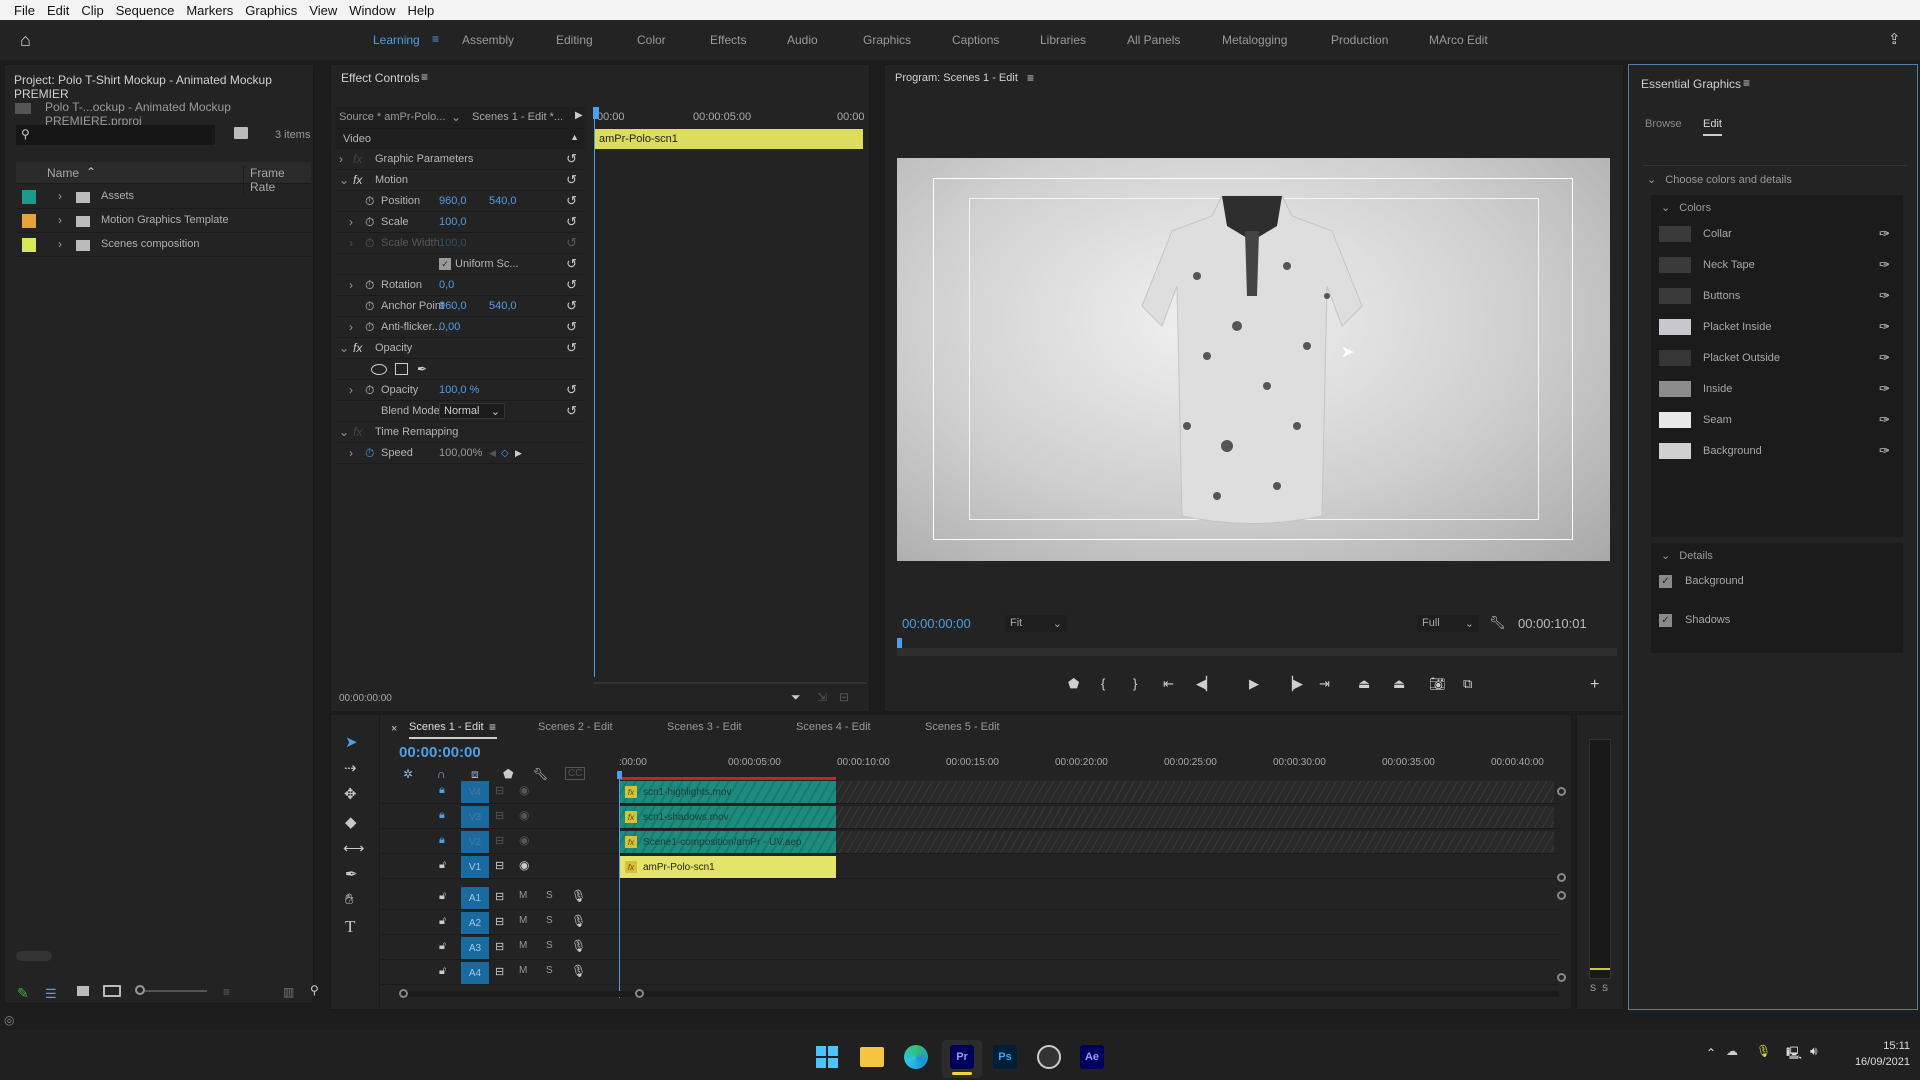  What do you see at coordinates (460, 180) in the screenshot?
I see `effect-row: ⌄ fx Motion ↺` at bounding box center [460, 180].